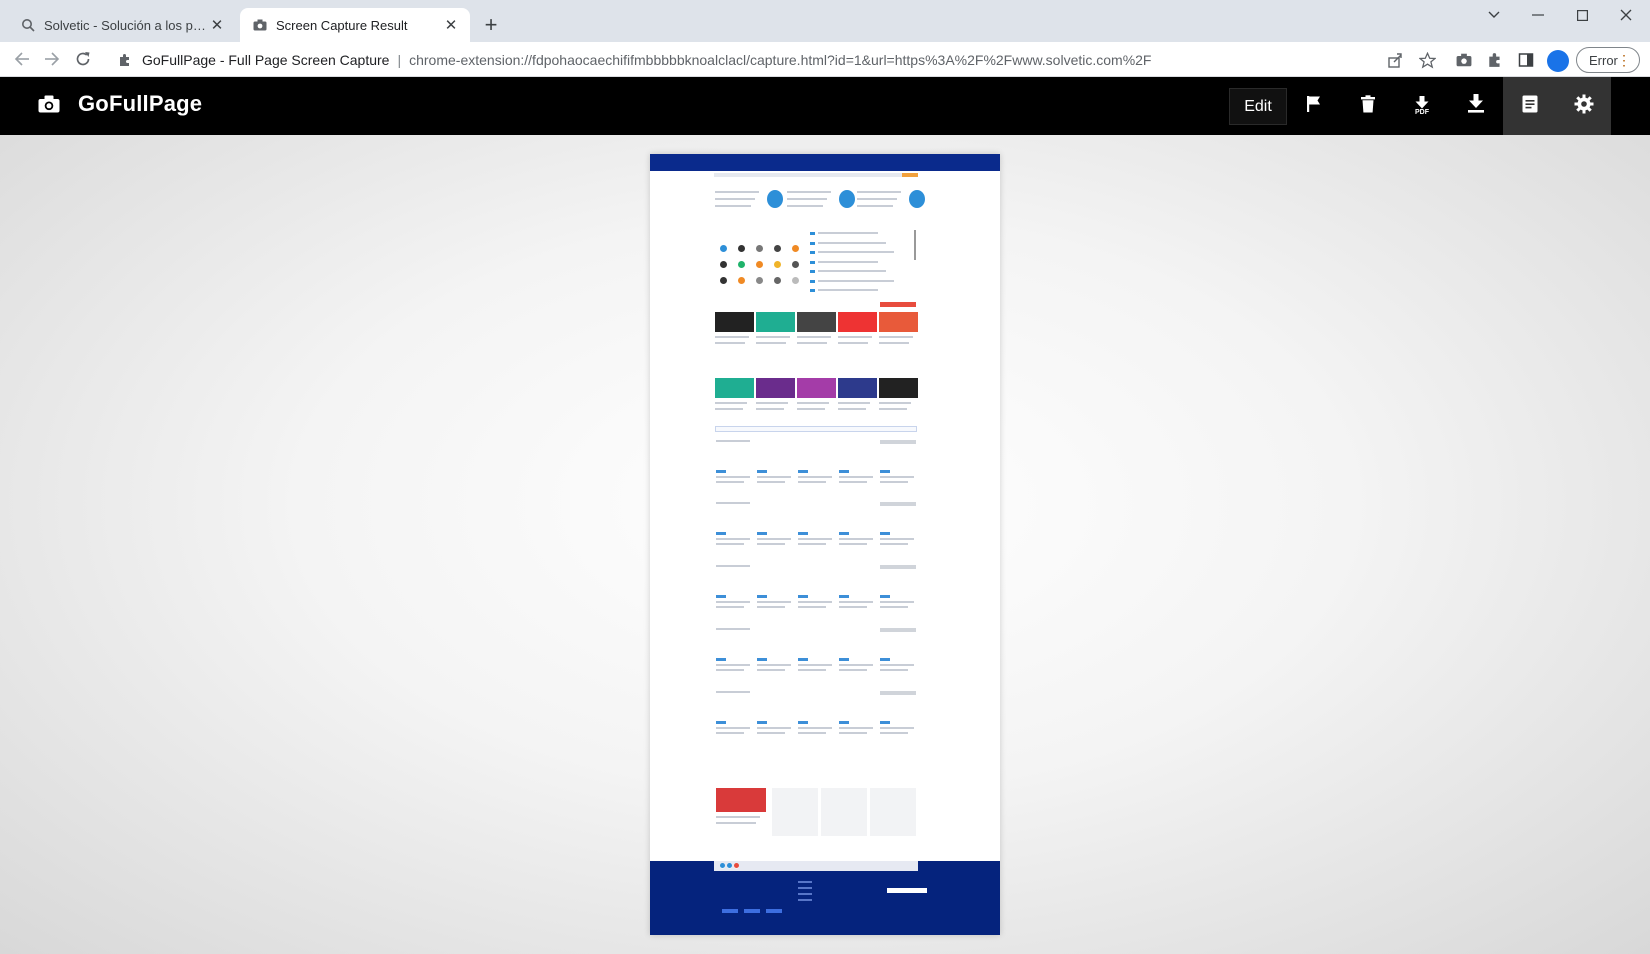 Image resolution: width=1650 pixels, height=954 pixels. Describe the element at coordinates (126, 25) in the screenshot. I see `tab-title: Solvetic - Solución a los problemas` at that location.